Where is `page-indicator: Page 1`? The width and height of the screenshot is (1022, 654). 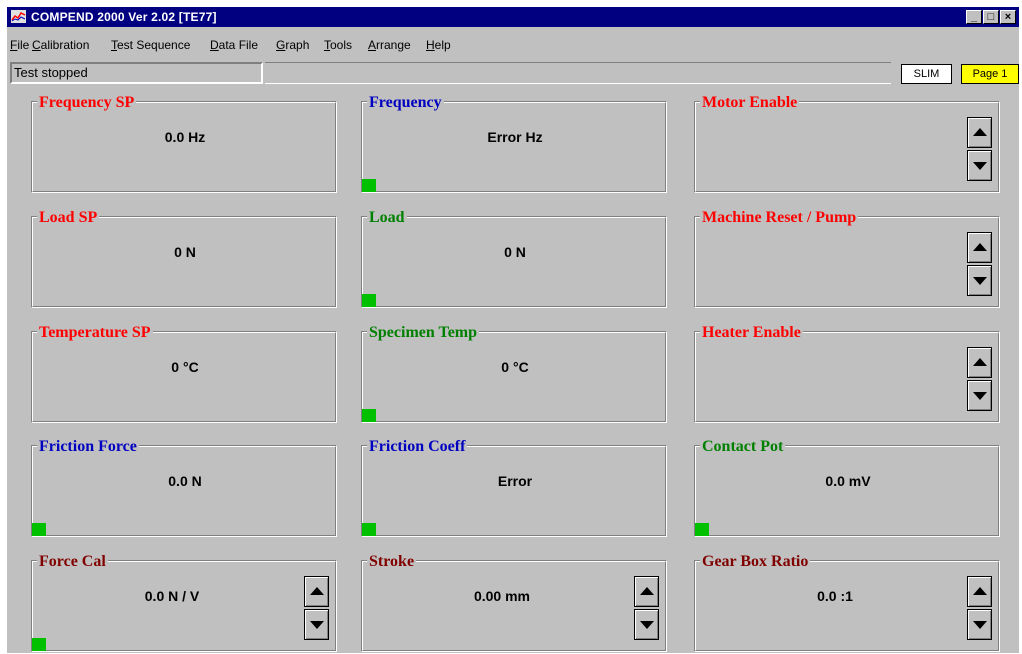
page-indicator: Page 1 is located at coordinates (990, 74).